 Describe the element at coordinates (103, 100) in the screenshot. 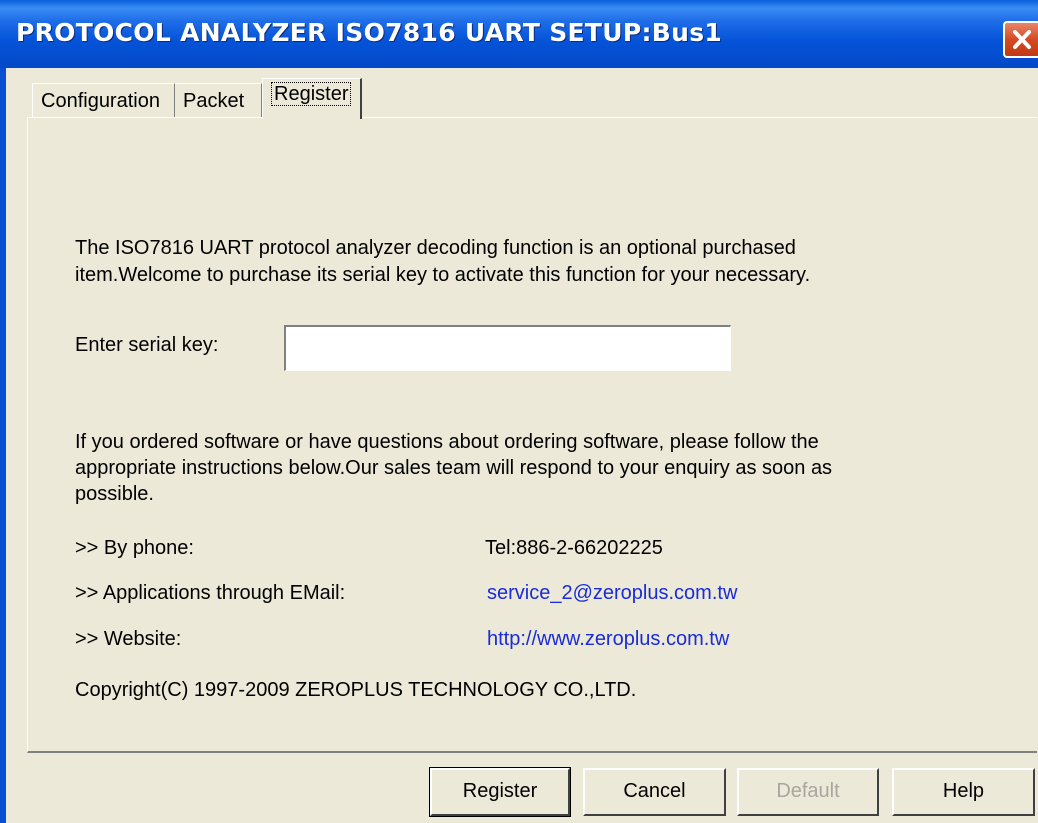

I see `tab-configuration: Configuration` at that location.